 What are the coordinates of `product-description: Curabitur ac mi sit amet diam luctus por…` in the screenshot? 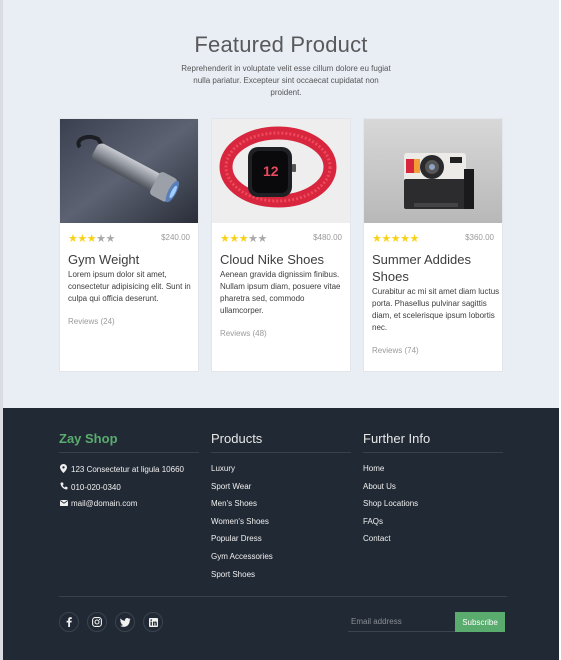 It's located at (436, 309).